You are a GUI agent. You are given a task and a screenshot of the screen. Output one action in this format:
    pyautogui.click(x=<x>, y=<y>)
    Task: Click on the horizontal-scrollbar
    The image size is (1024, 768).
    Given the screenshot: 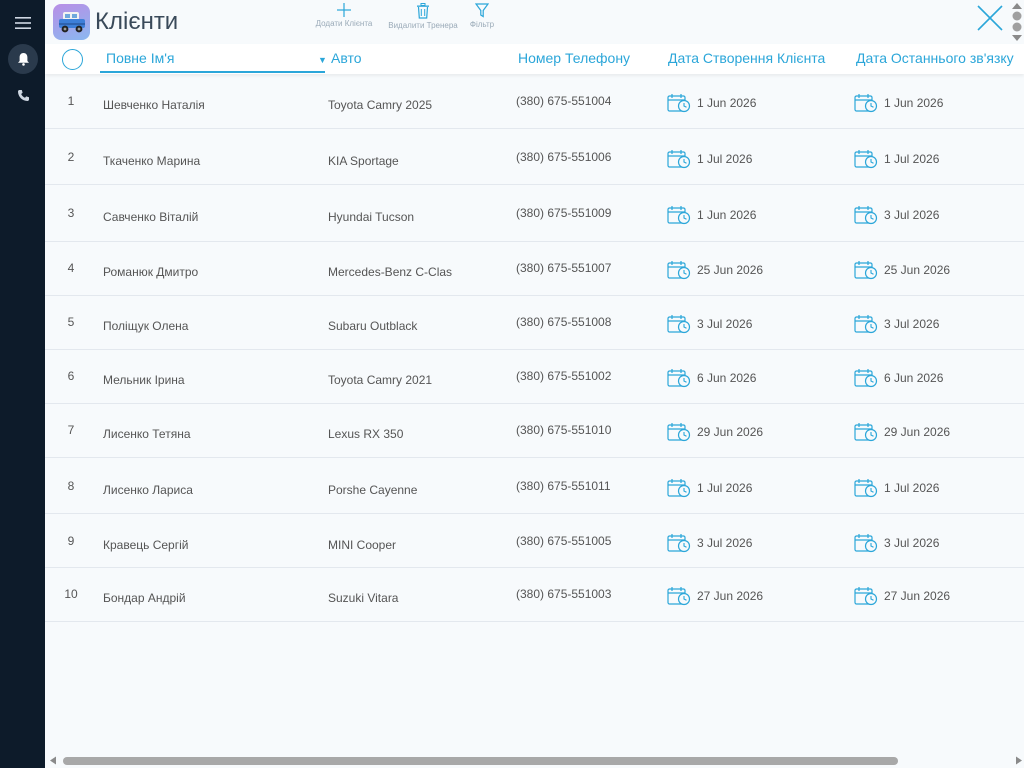 What is the action you would take?
    pyautogui.click(x=534, y=760)
    